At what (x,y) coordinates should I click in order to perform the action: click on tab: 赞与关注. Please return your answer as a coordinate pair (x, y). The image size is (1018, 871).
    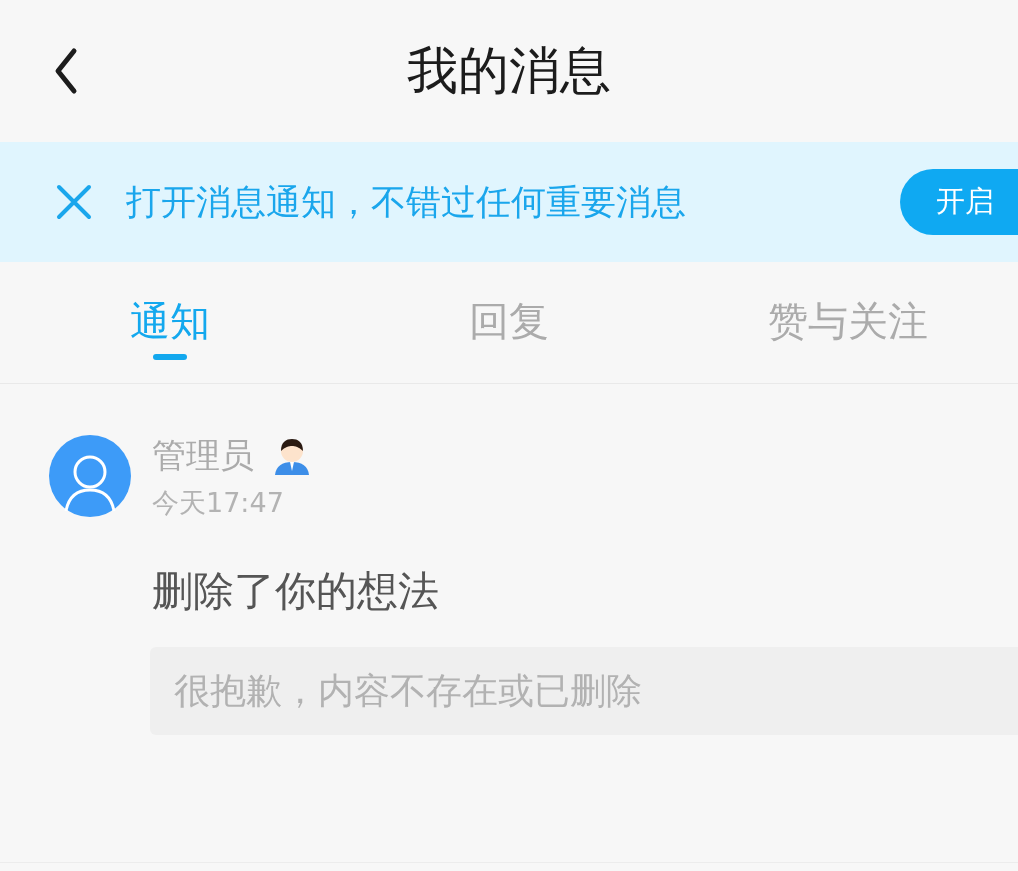
    Looking at the image, I should click on (848, 321).